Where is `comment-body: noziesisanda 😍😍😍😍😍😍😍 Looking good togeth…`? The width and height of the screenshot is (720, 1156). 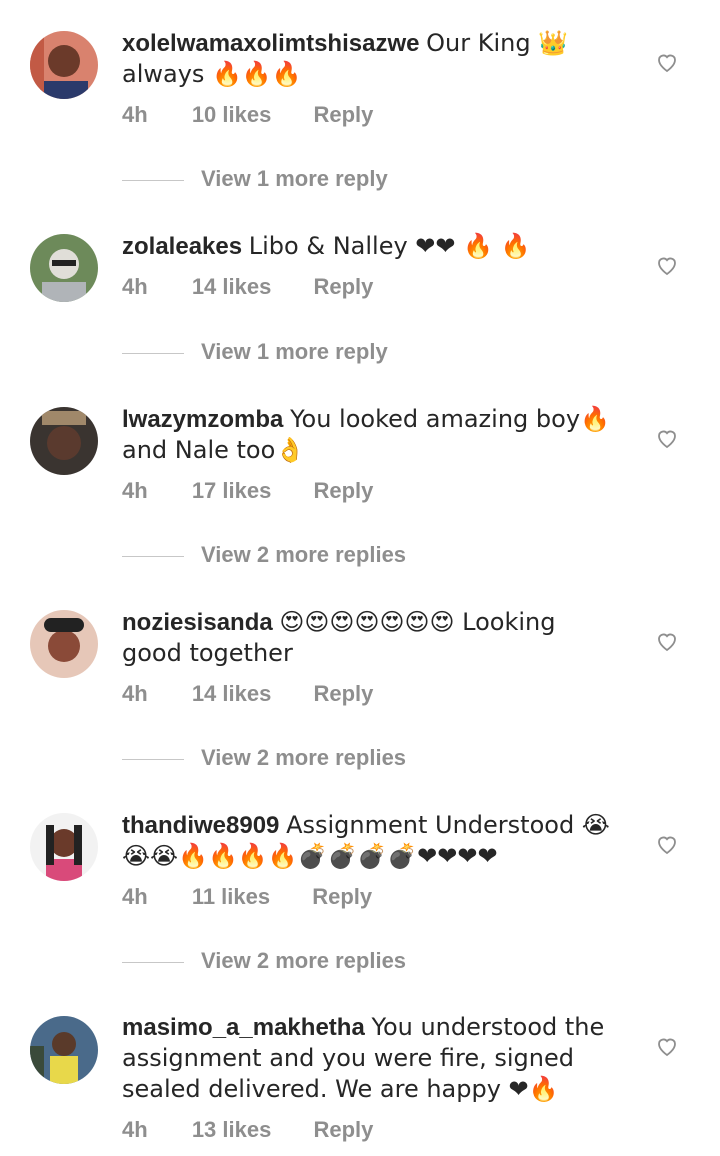 comment-body: noziesisanda 😍😍😍😍😍😍😍 Looking good togeth… is located at coordinates (372, 638).